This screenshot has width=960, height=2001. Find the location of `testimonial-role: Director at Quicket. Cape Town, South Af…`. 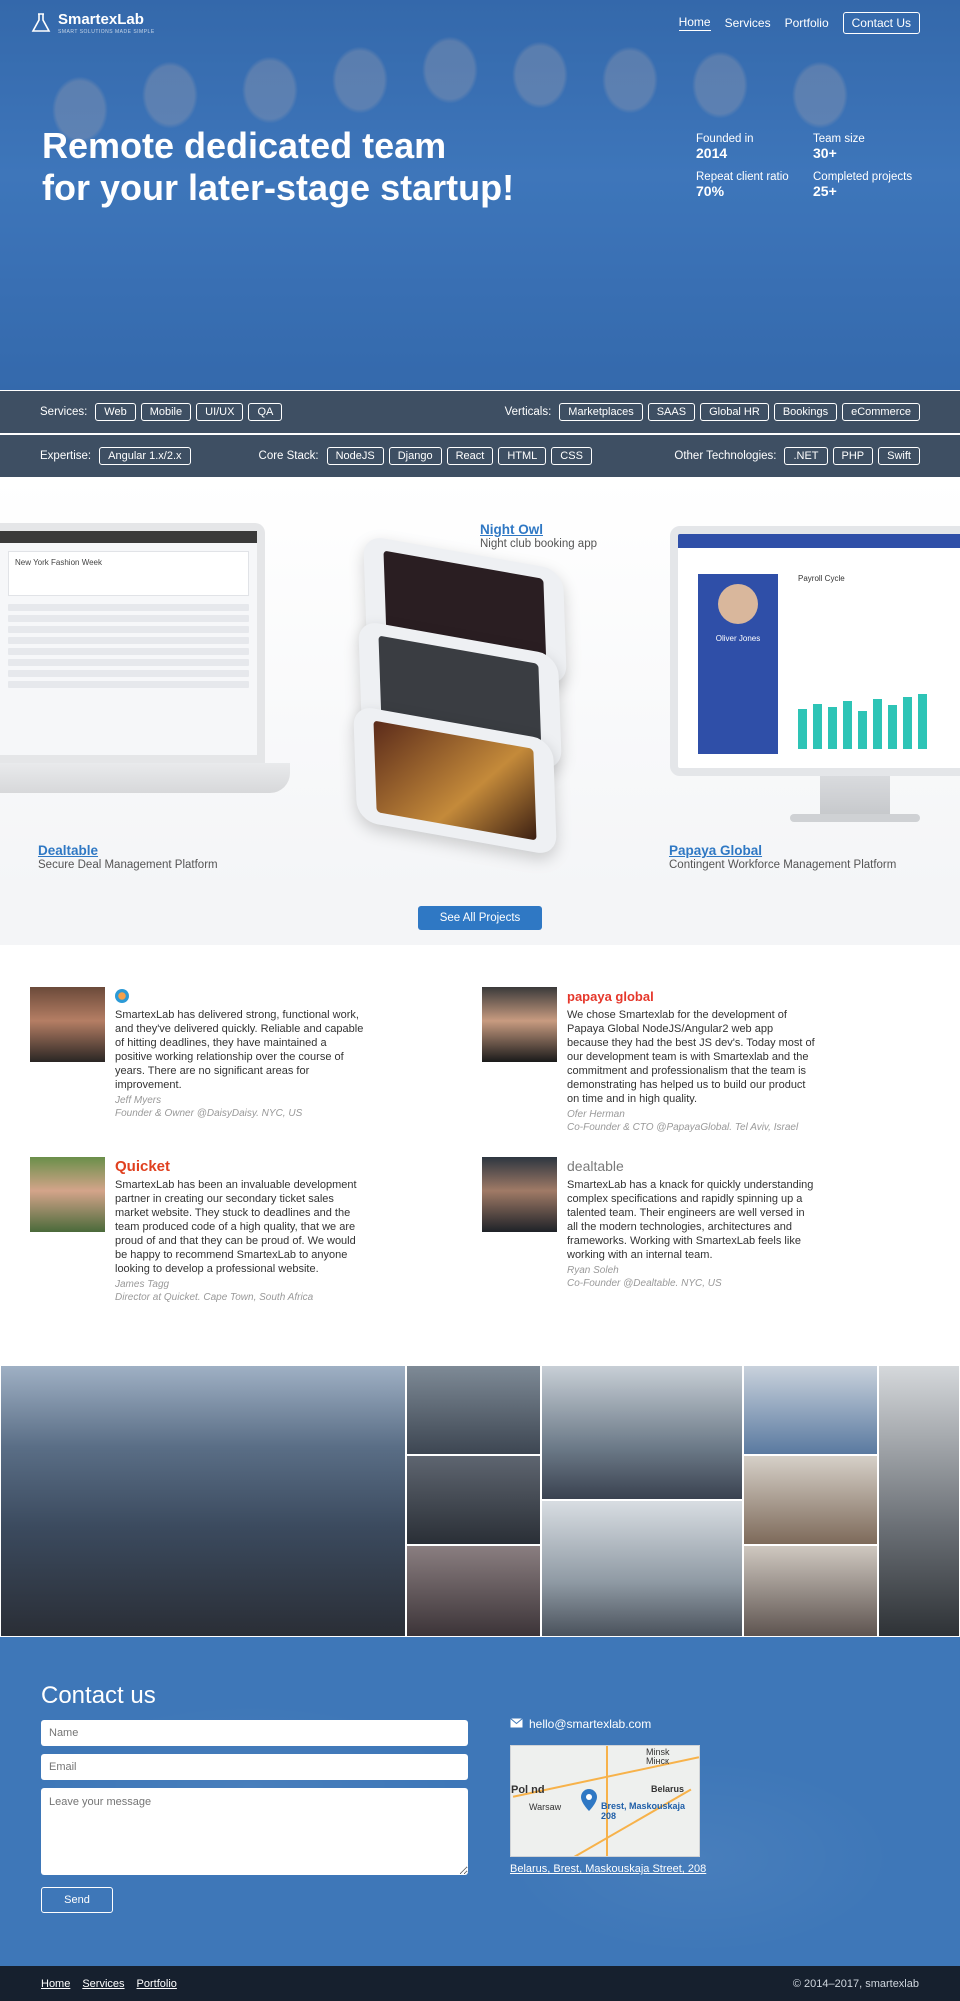

testimonial-role: Director at Quicket. Cape Town, South Af… is located at coordinates (214, 1297).